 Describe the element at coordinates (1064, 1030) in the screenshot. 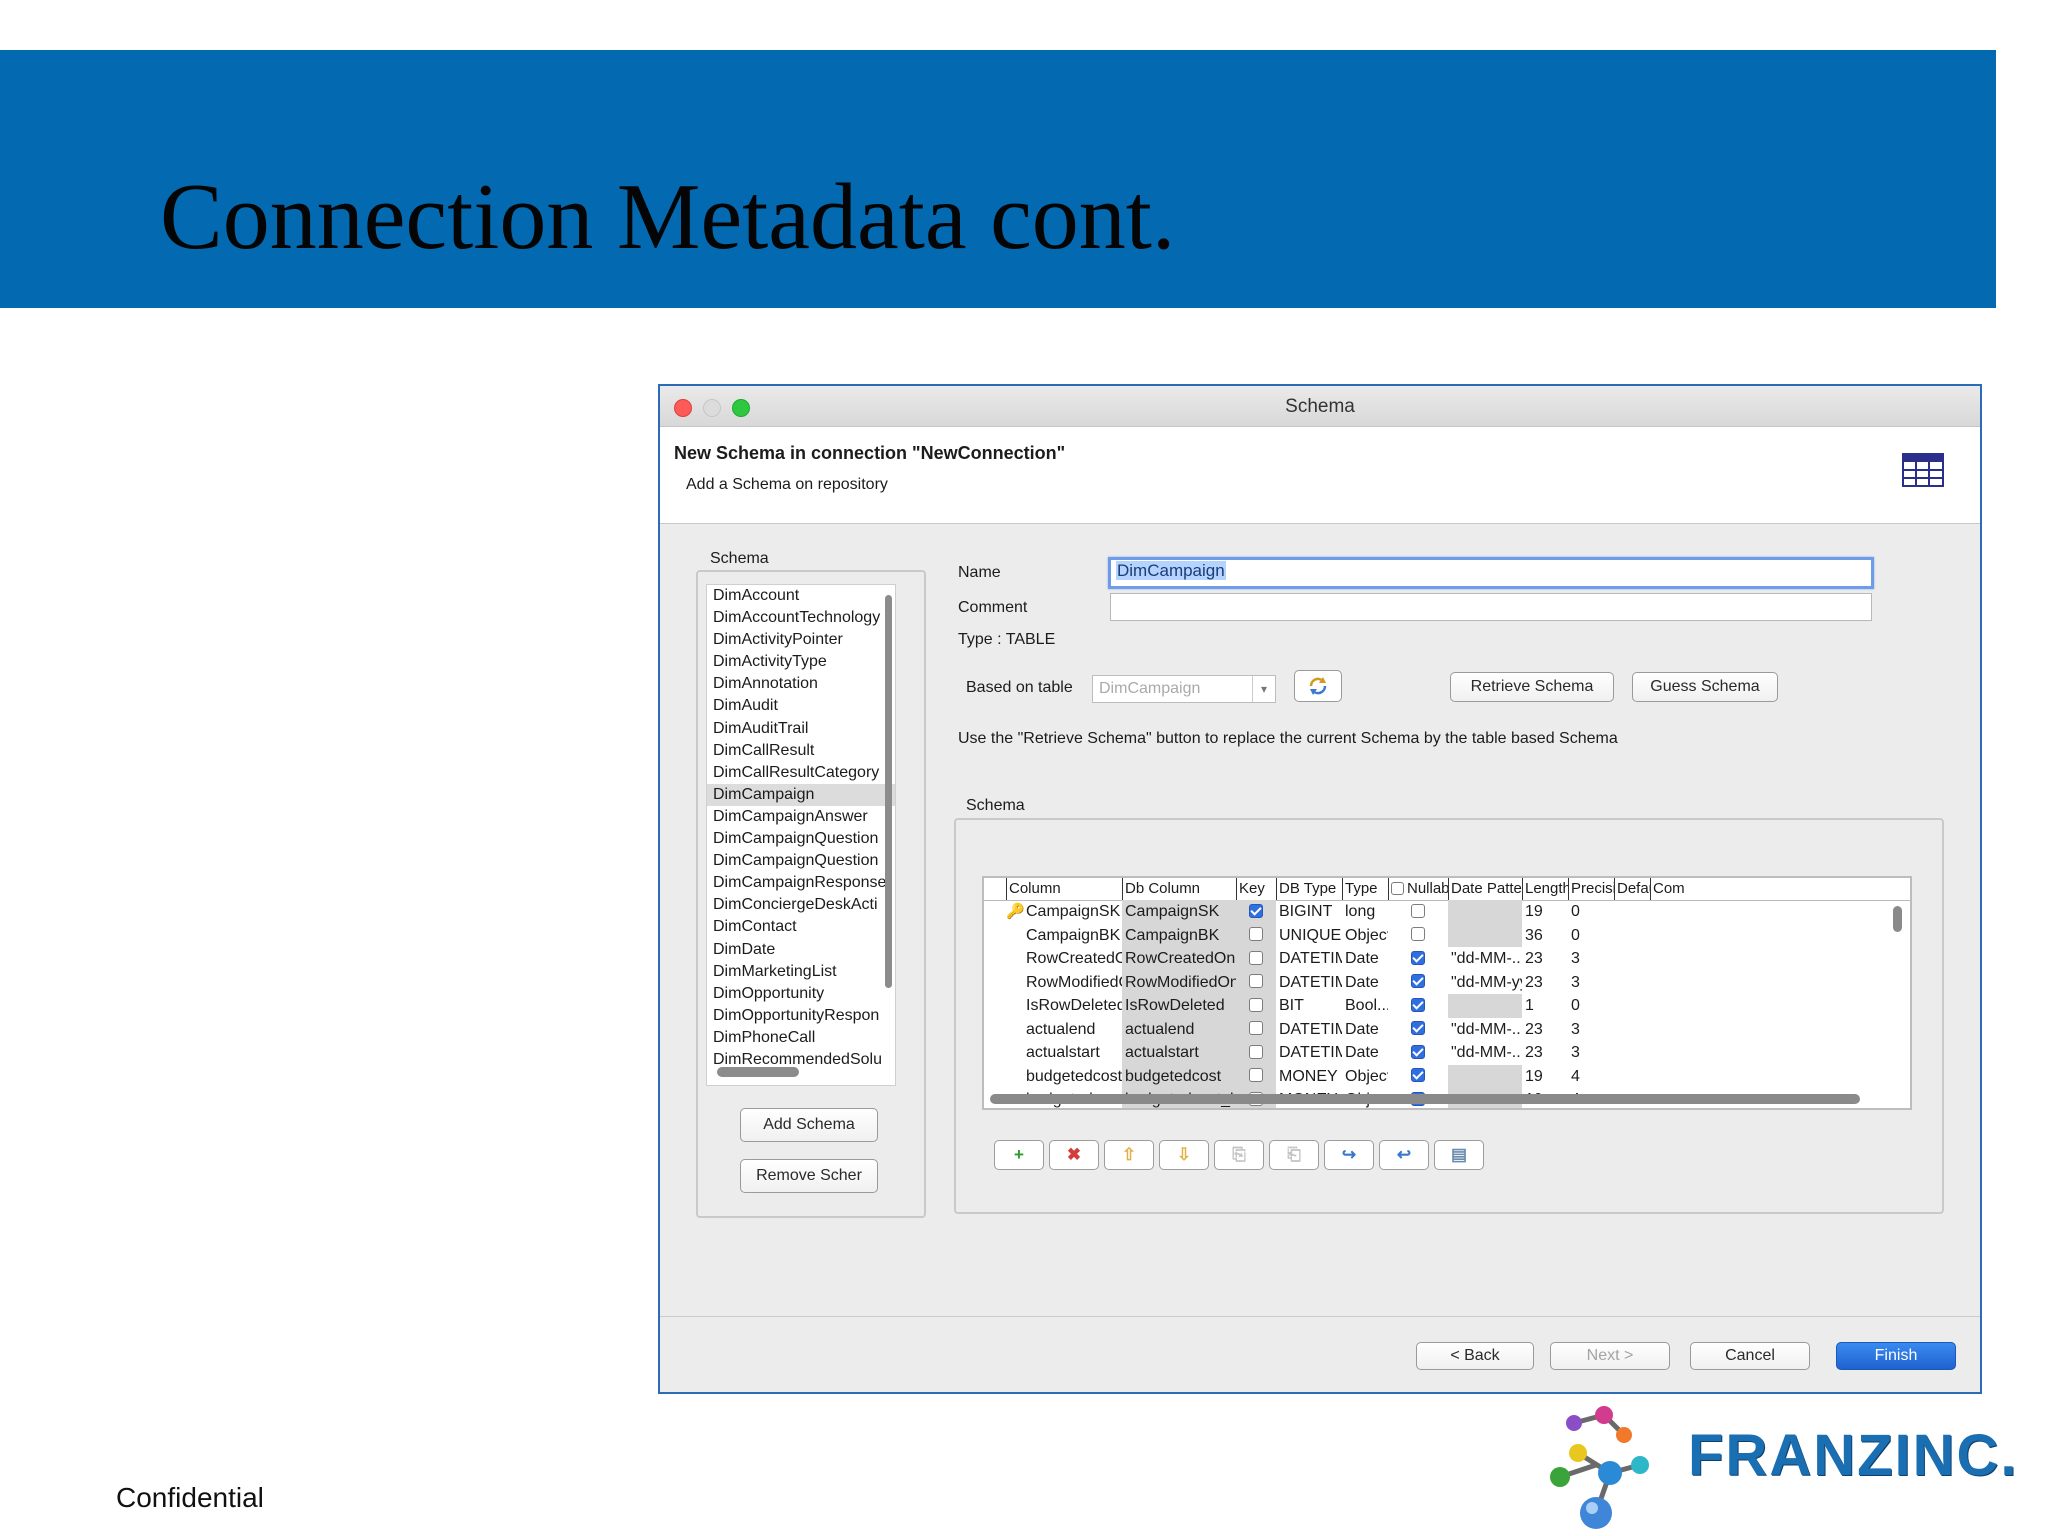

I see `cell-column: actualend` at that location.